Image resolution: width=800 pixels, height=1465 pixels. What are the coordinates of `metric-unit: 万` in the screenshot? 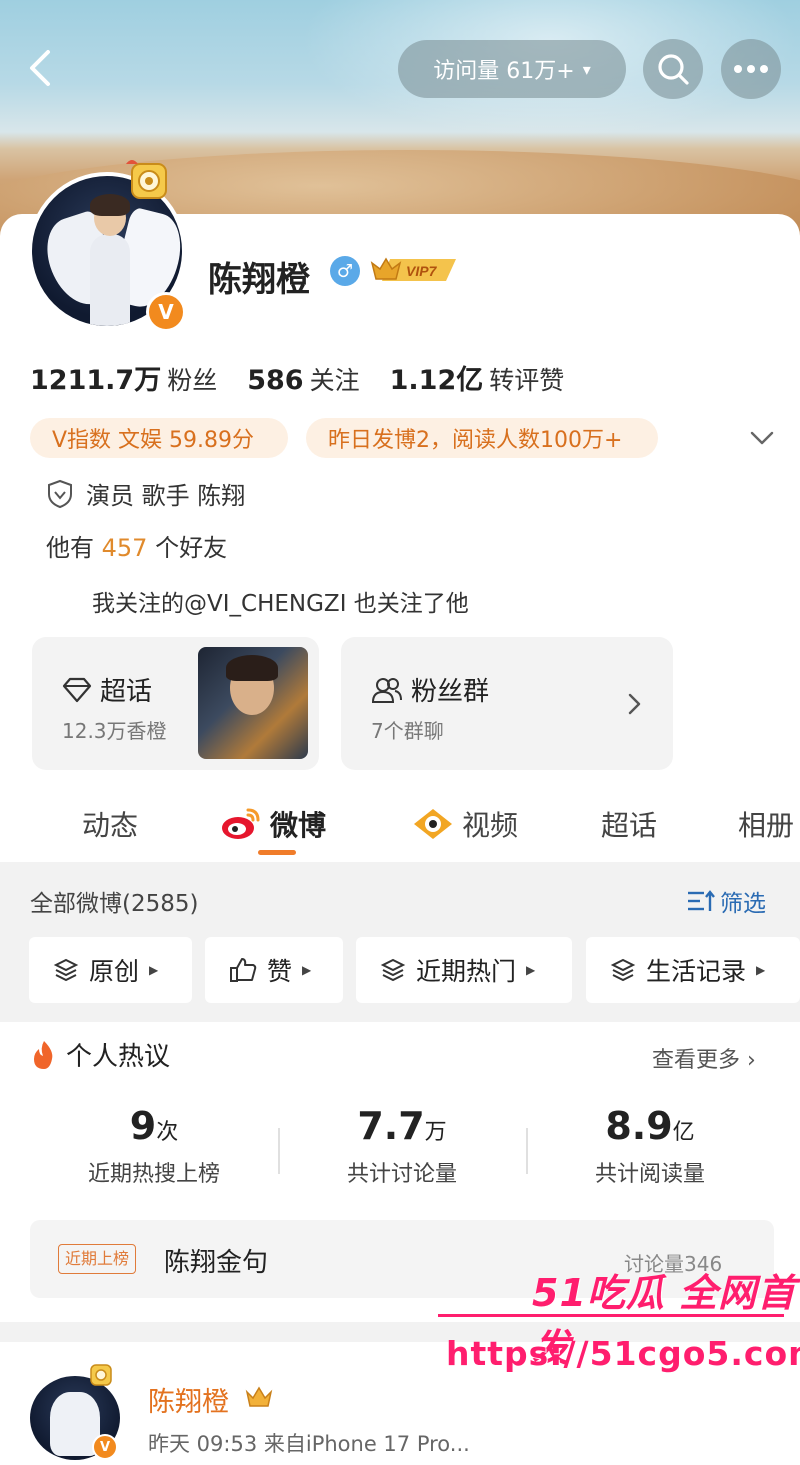 It's located at (435, 1132).